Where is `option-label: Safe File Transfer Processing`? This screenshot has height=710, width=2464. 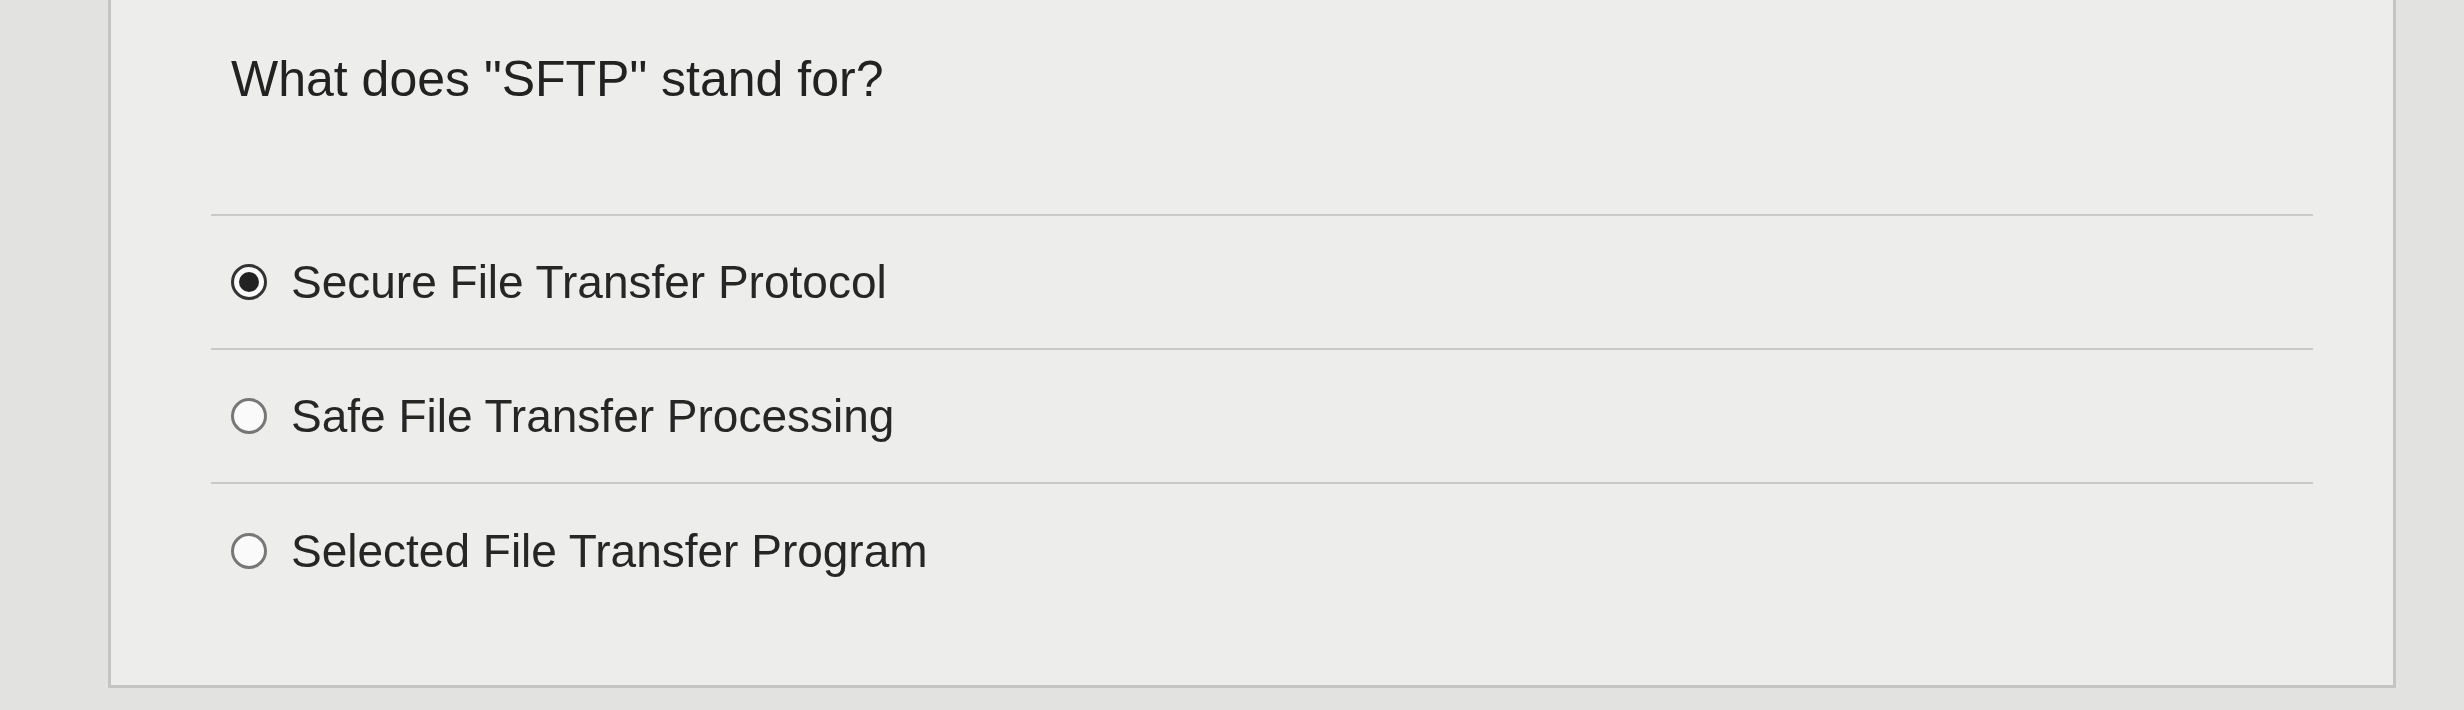
option-label: Safe File Transfer Processing is located at coordinates (593, 416).